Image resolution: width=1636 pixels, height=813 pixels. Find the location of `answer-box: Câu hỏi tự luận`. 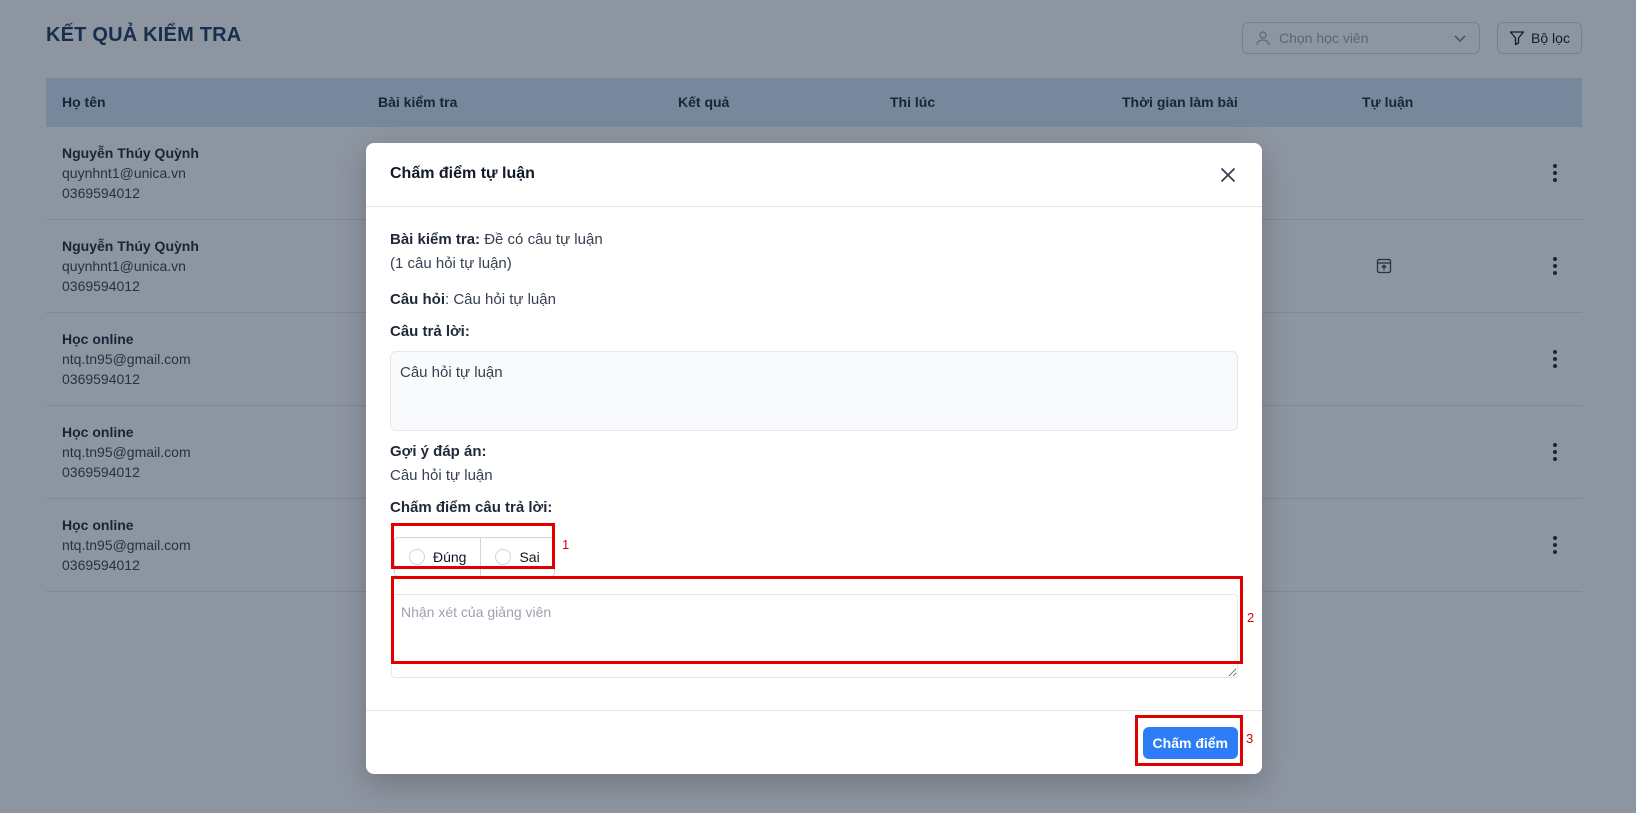

answer-box: Câu hỏi tự luận is located at coordinates (814, 391).